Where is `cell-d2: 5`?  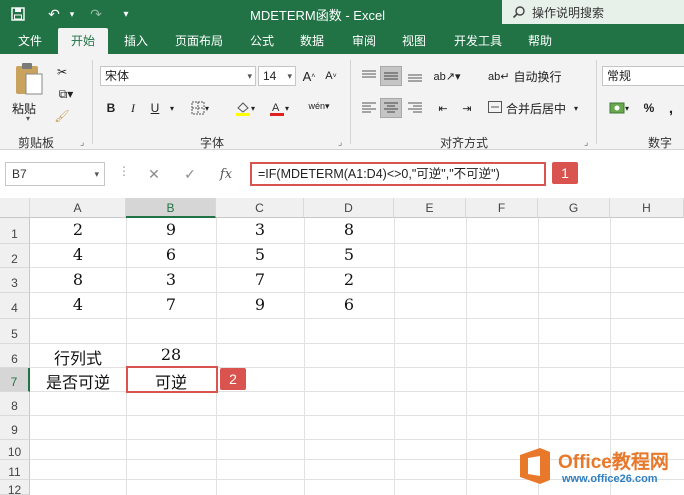 cell-d2: 5 is located at coordinates (349, 254).